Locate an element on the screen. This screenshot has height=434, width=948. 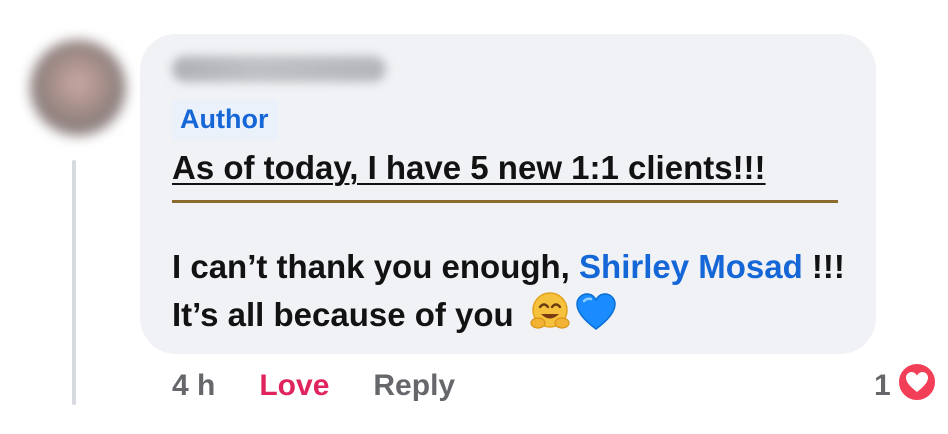
comment-timestamp: 4 h is located at coordinates (193, 386).